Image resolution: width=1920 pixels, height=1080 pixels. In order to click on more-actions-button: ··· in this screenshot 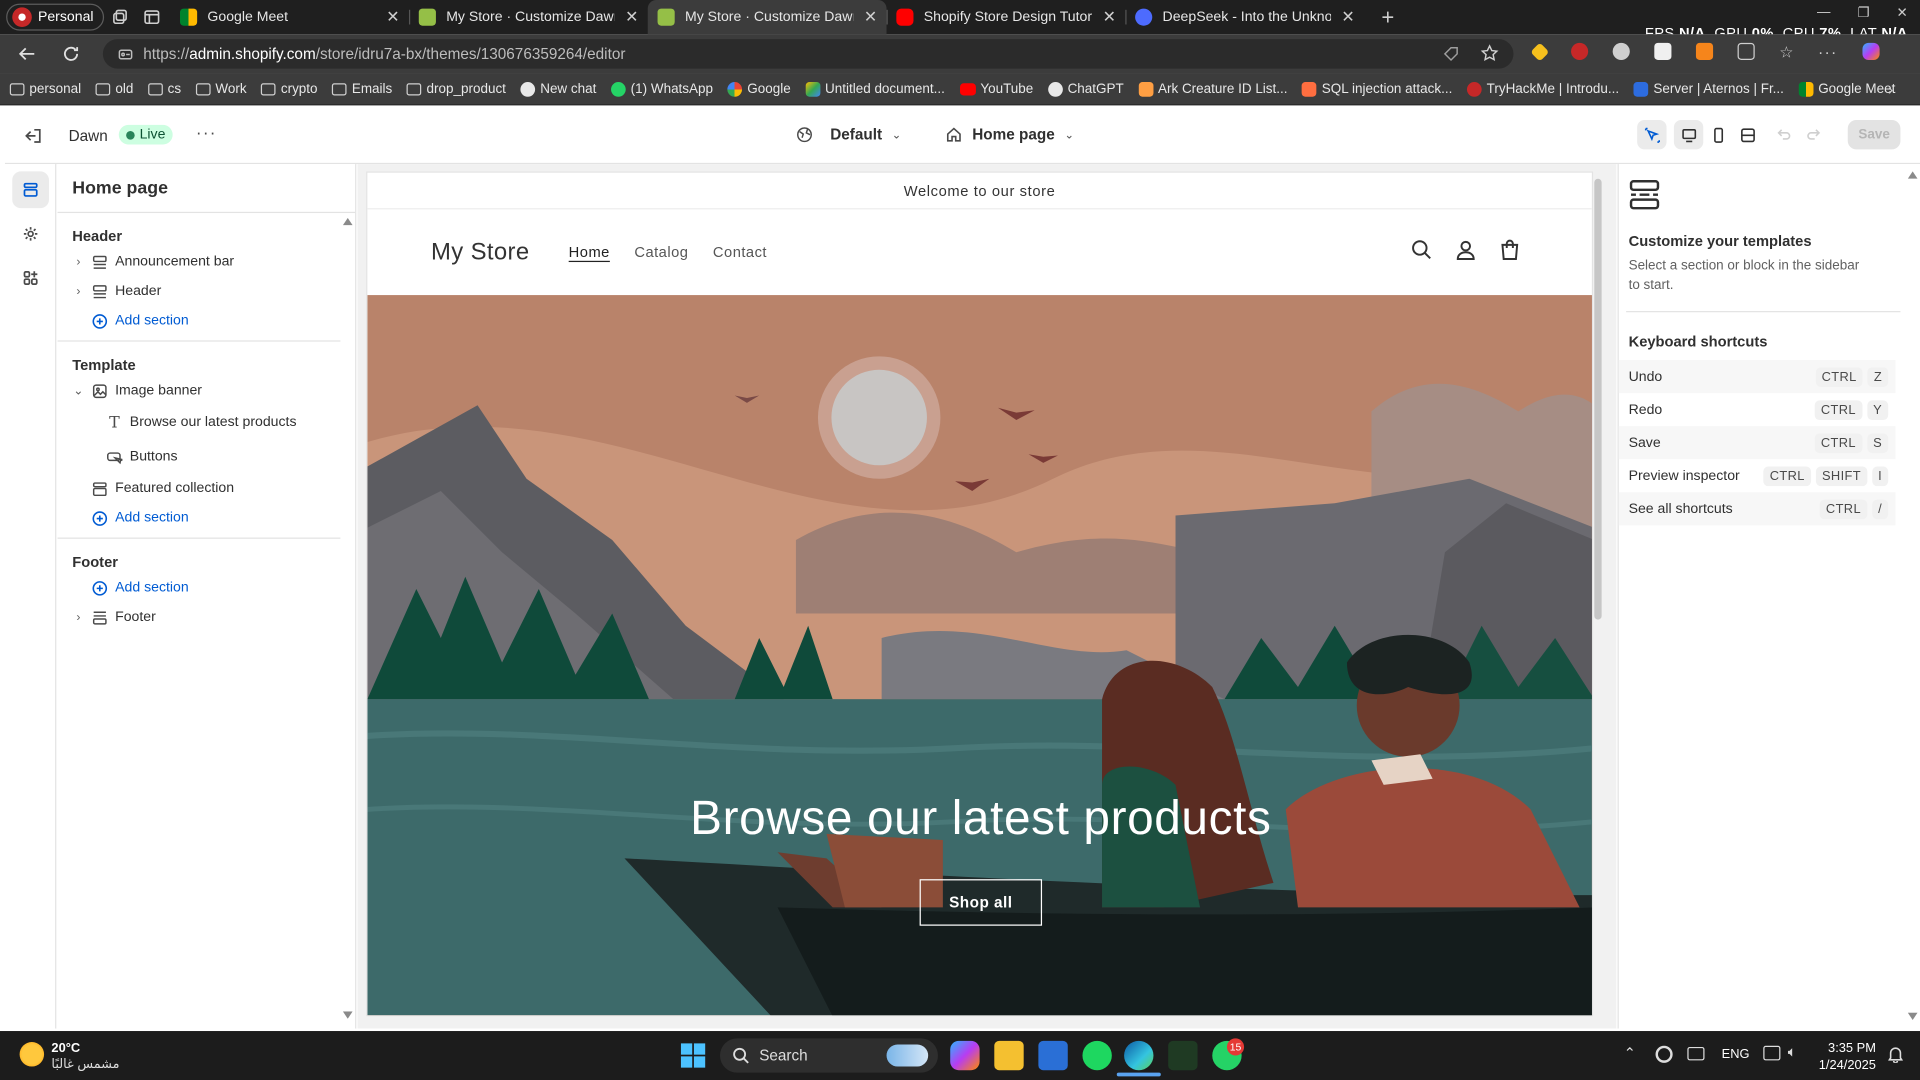, I will do `click(206, 132)`.